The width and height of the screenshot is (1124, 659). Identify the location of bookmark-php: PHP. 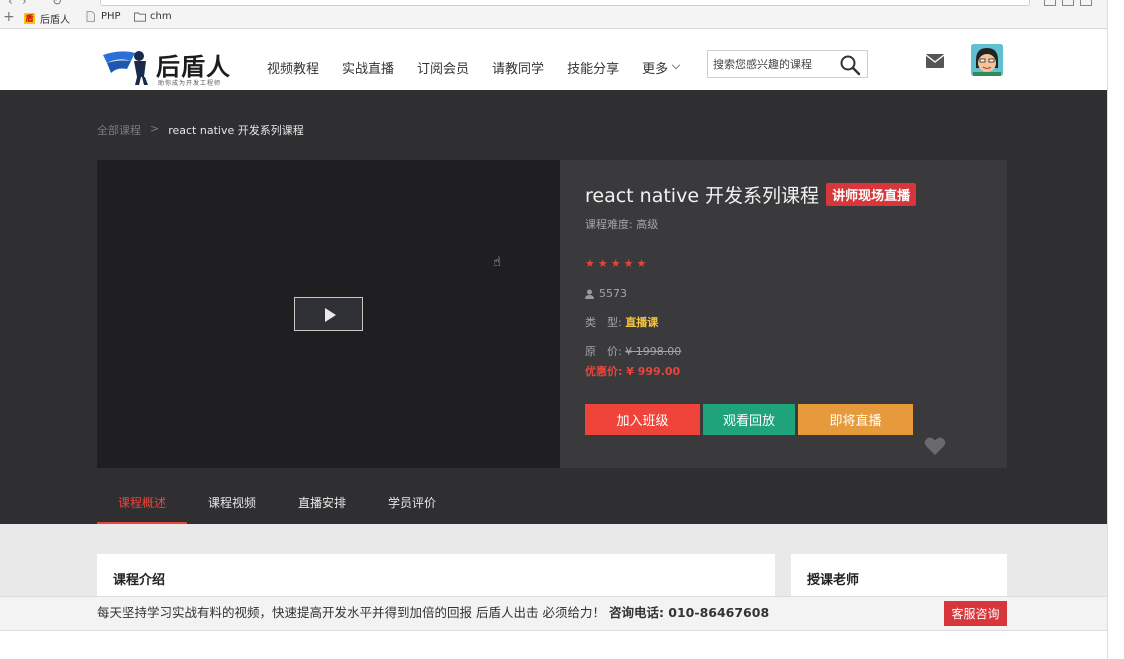
(103, 16).